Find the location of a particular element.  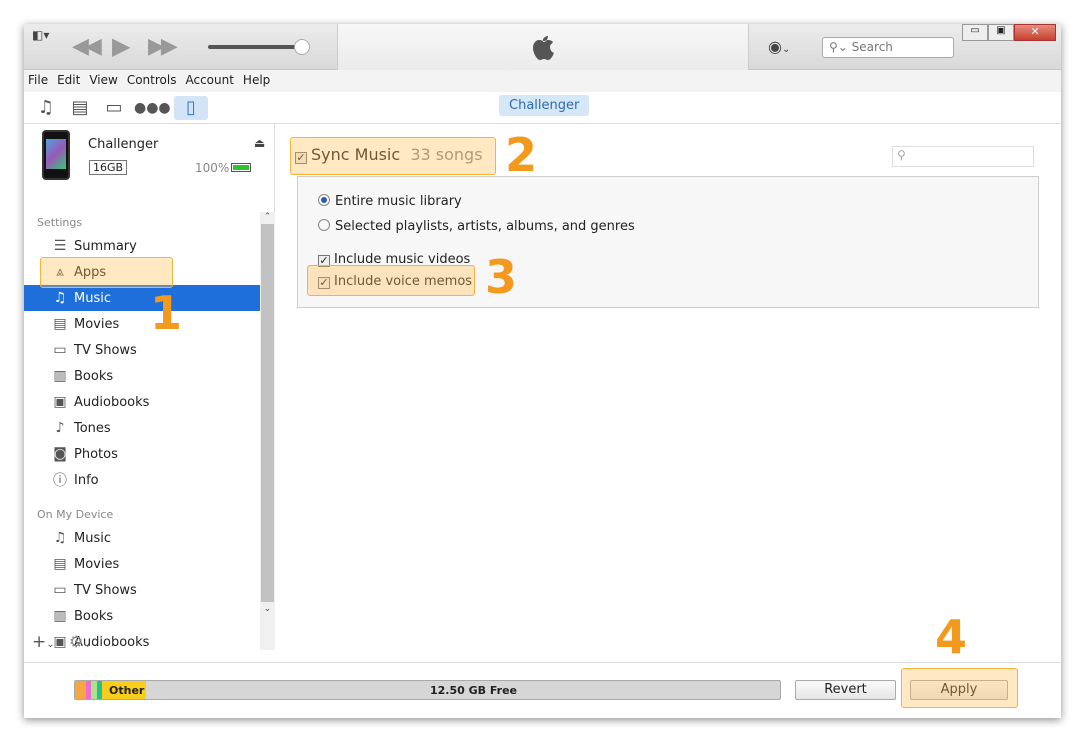

entire-library-radio: Entire music library is located at coordinates (390, 201).